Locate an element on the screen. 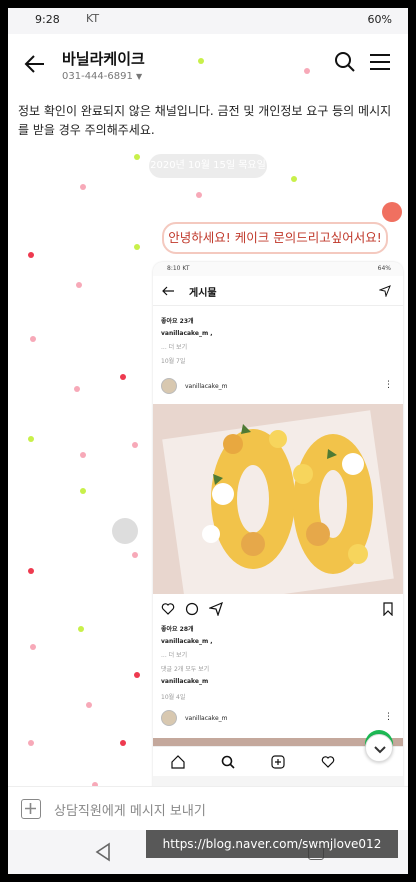  comments-link: 댓글 2개 모두 보기 is located at coordinates (185, 669).